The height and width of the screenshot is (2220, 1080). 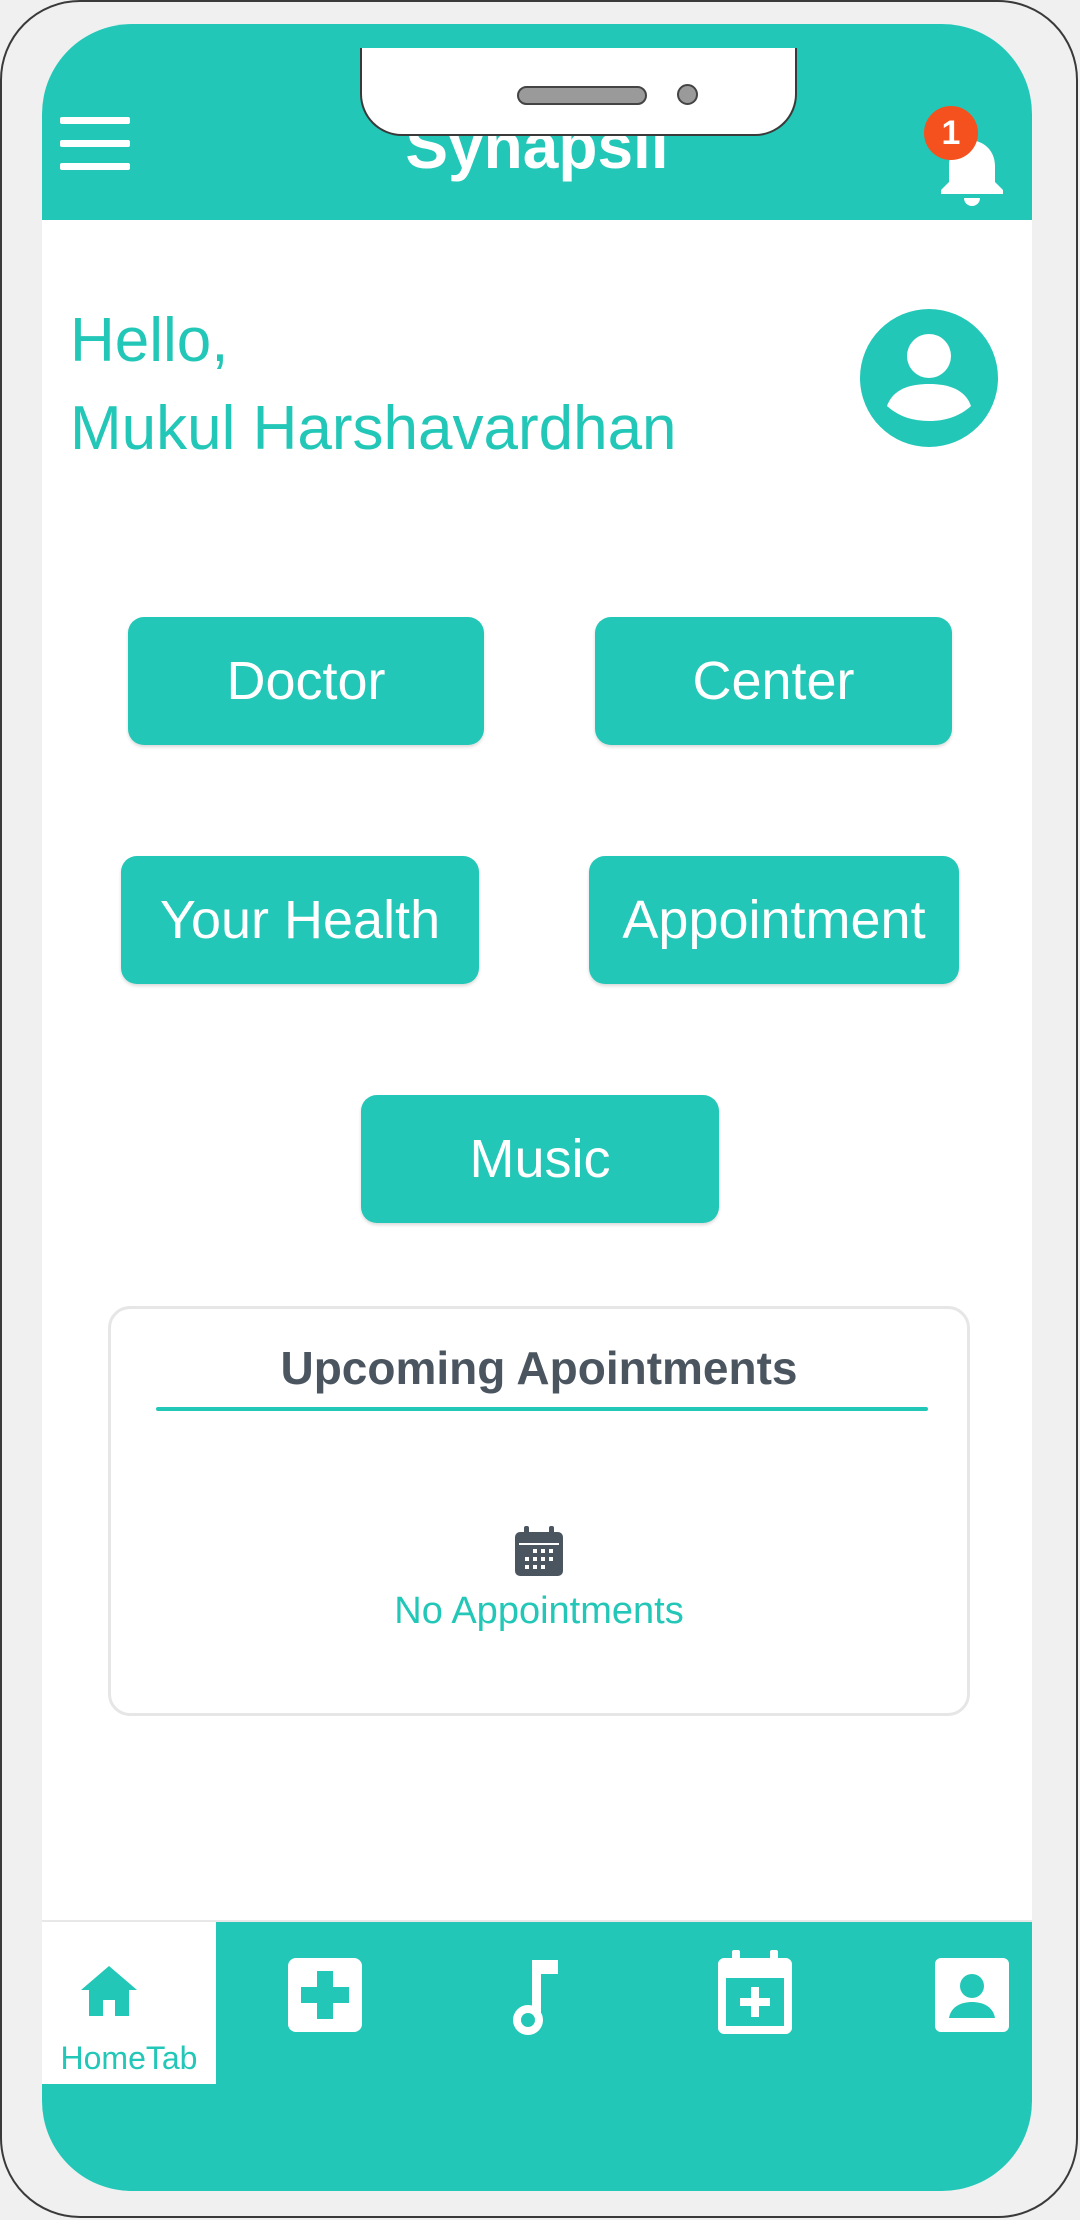 I want to click on calendar-plus-icon, so click(x=755, y=1992).